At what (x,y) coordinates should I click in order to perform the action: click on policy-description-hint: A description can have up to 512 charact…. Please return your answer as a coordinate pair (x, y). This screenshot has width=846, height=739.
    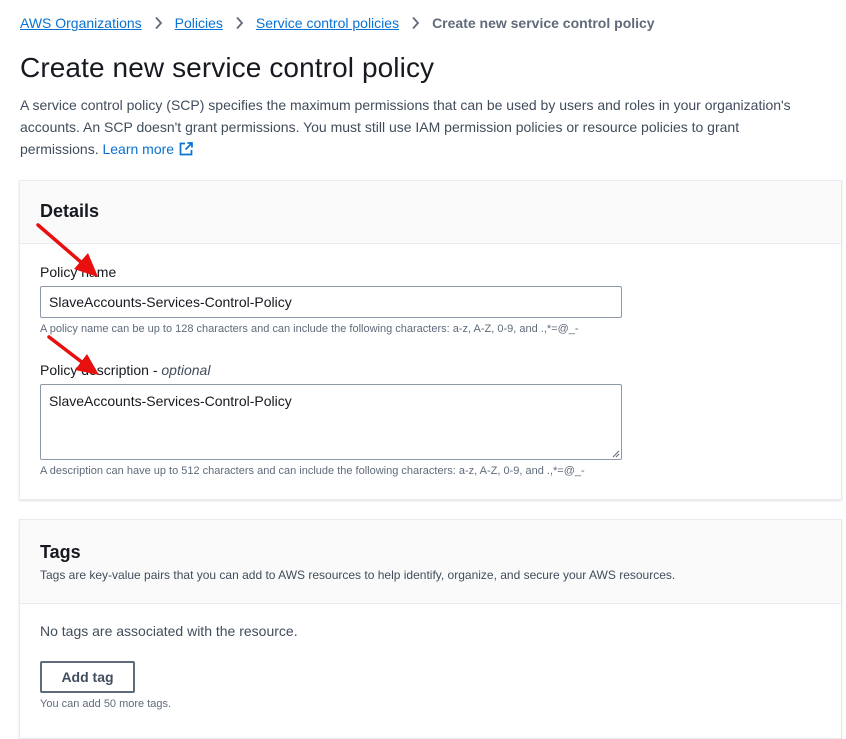
    Looking at the image, I should click on (312, 471).